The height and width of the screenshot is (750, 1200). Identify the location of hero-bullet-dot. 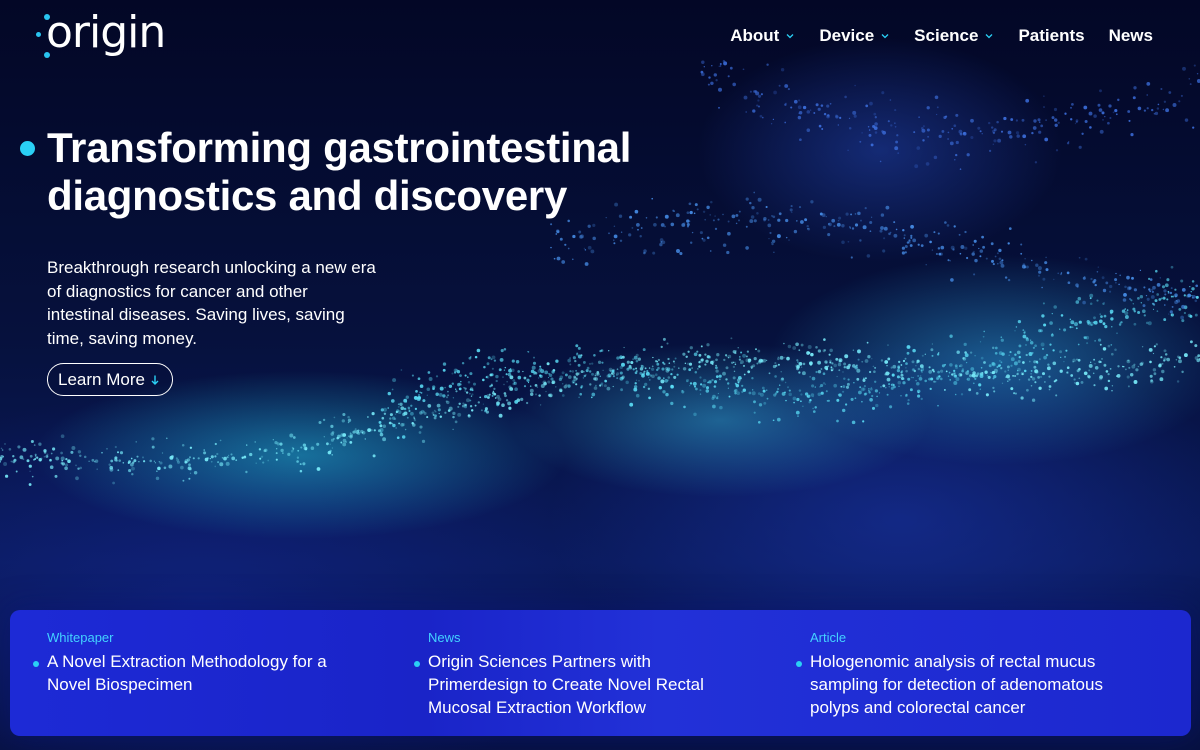
(27, 148).